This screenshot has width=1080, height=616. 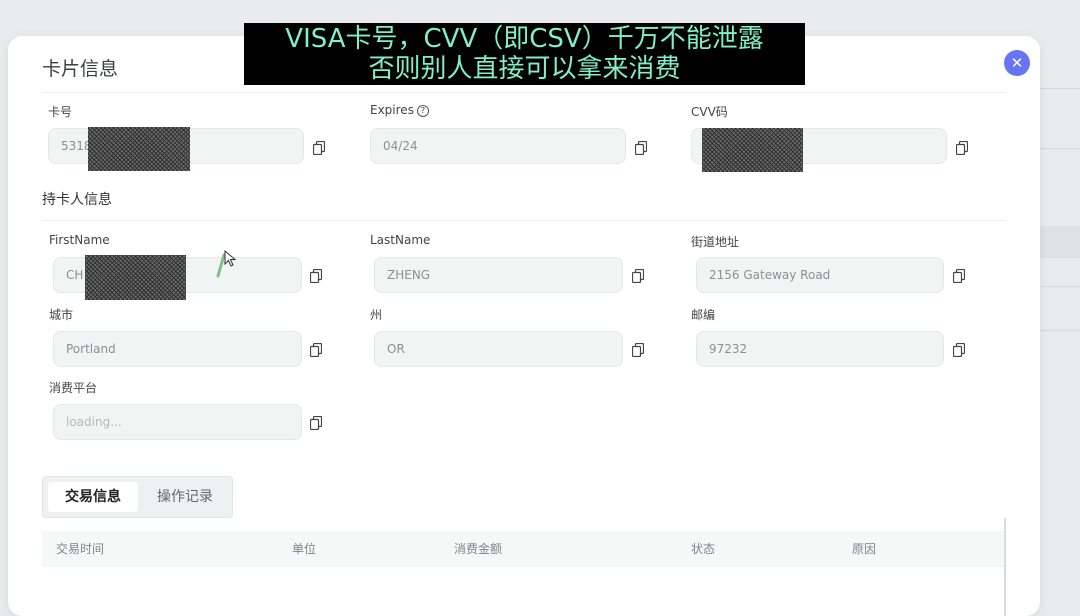 I want to click on first-name-label: FirstName, so click(x=79, y=240).